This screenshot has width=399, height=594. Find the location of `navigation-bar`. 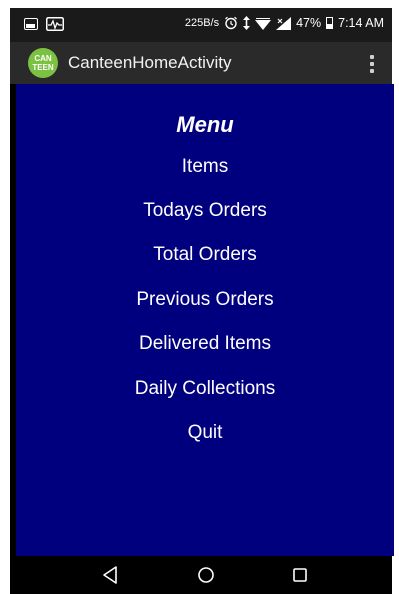

navigation-bar is located at coordinates (201, 575).